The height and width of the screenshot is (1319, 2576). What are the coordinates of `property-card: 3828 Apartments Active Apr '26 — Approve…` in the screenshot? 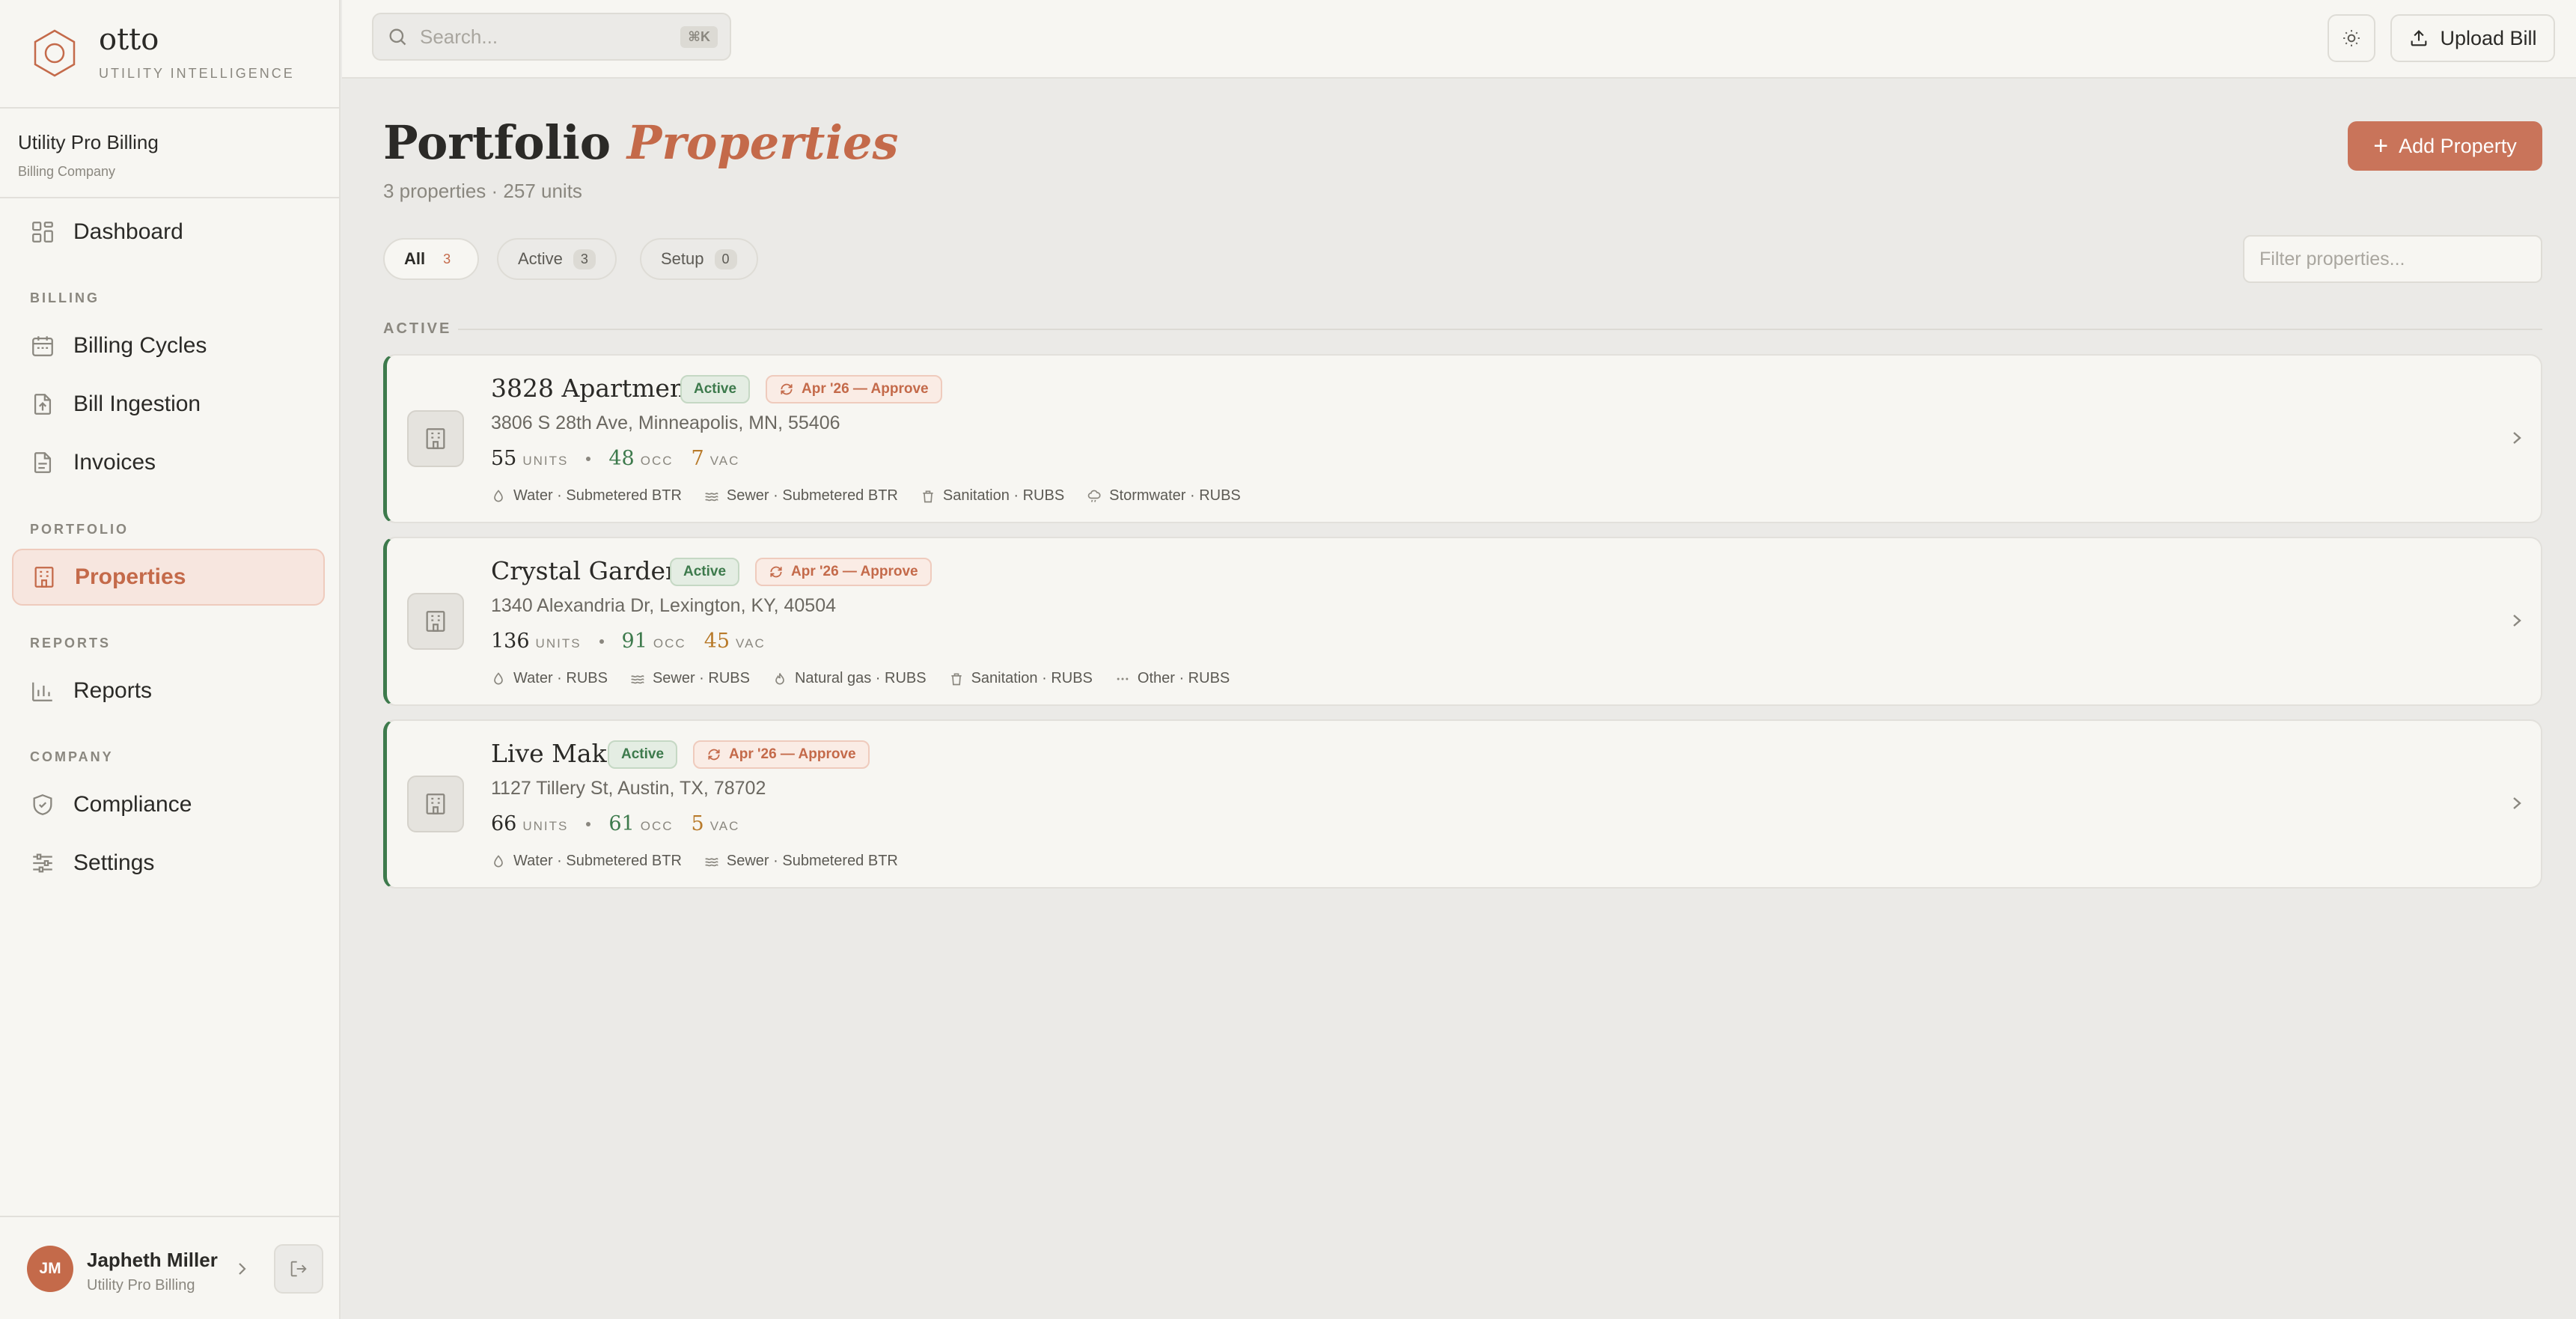 It's located at (1462, 438).